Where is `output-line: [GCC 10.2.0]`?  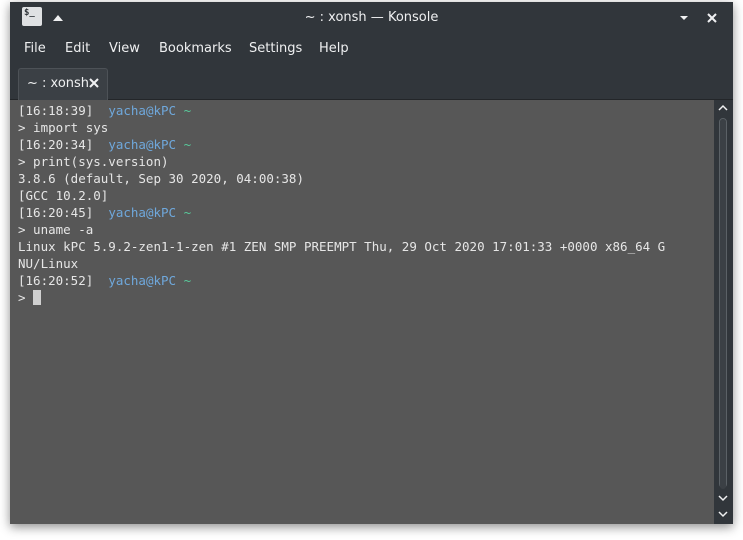
output-line: [GCC 10.2.0] is located at coordinates (63, 195).